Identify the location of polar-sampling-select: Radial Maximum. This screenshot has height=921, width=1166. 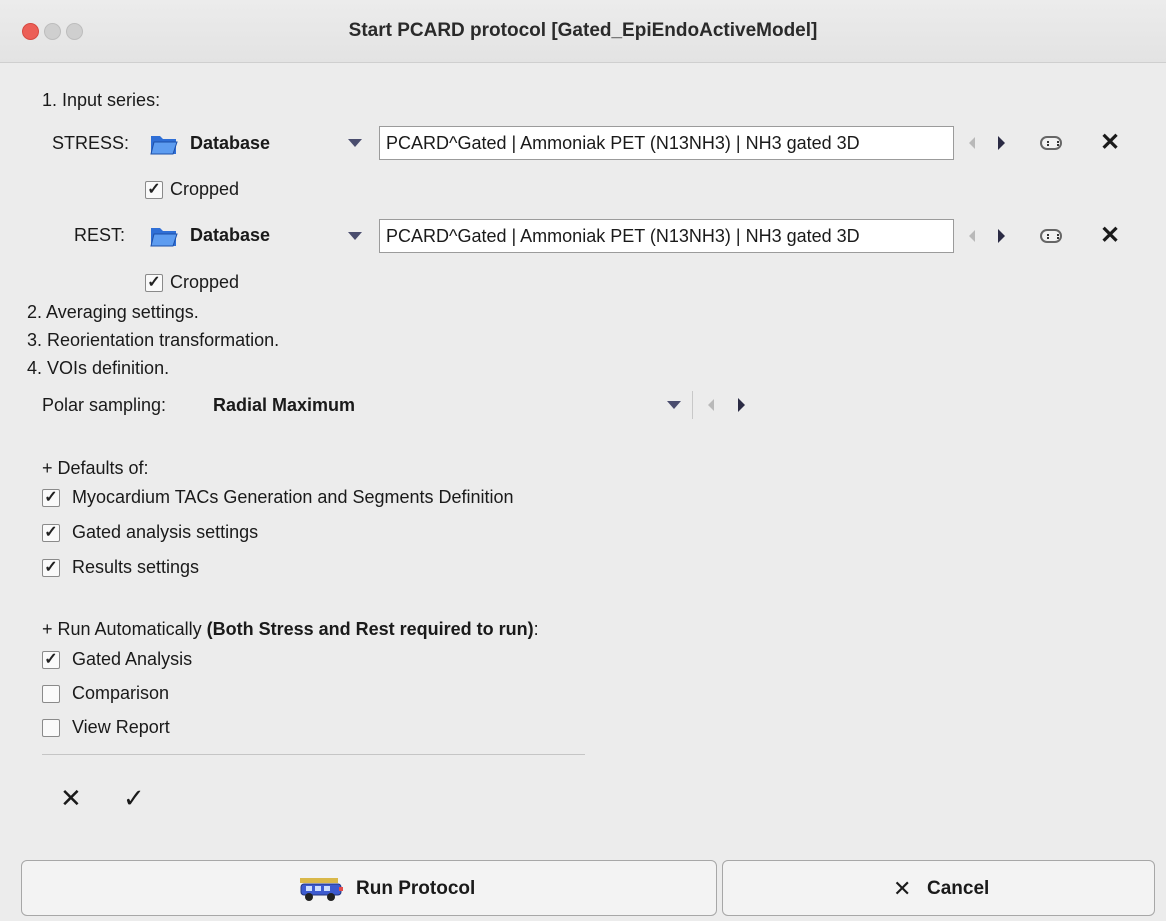
(284, 405).